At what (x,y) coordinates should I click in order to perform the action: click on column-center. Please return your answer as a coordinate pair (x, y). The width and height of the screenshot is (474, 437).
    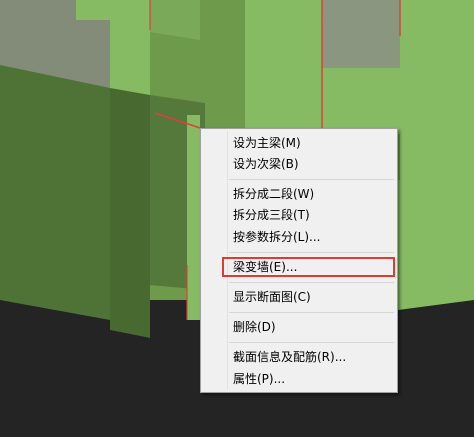
    Looking at the image, I should click on (130, 50).